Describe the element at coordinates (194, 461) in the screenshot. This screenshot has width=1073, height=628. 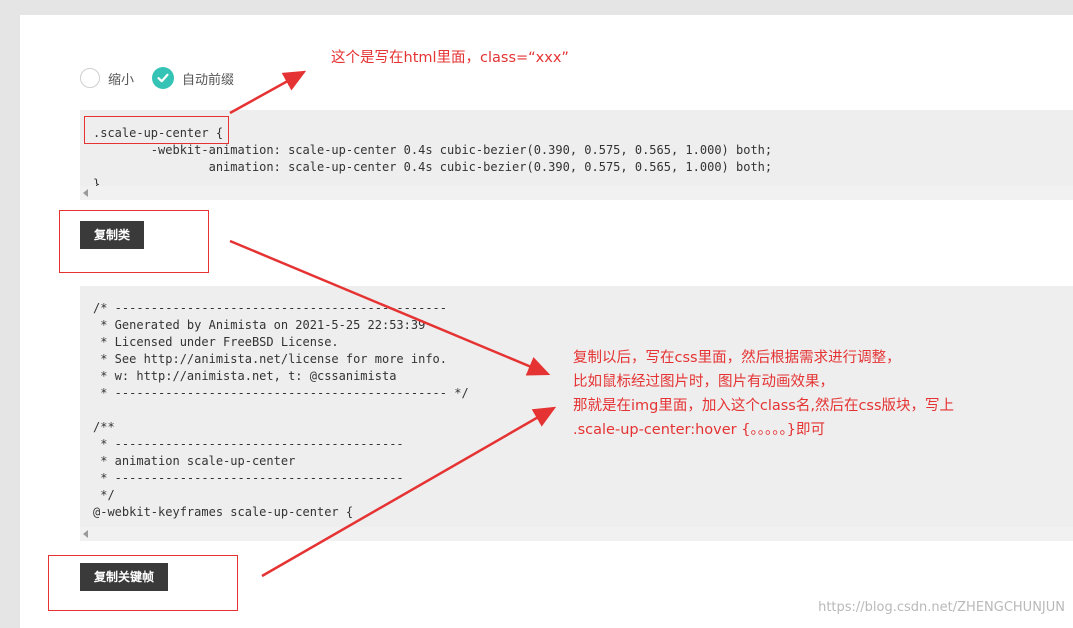
I see `code-line: * animation scale-up-center` at that location.